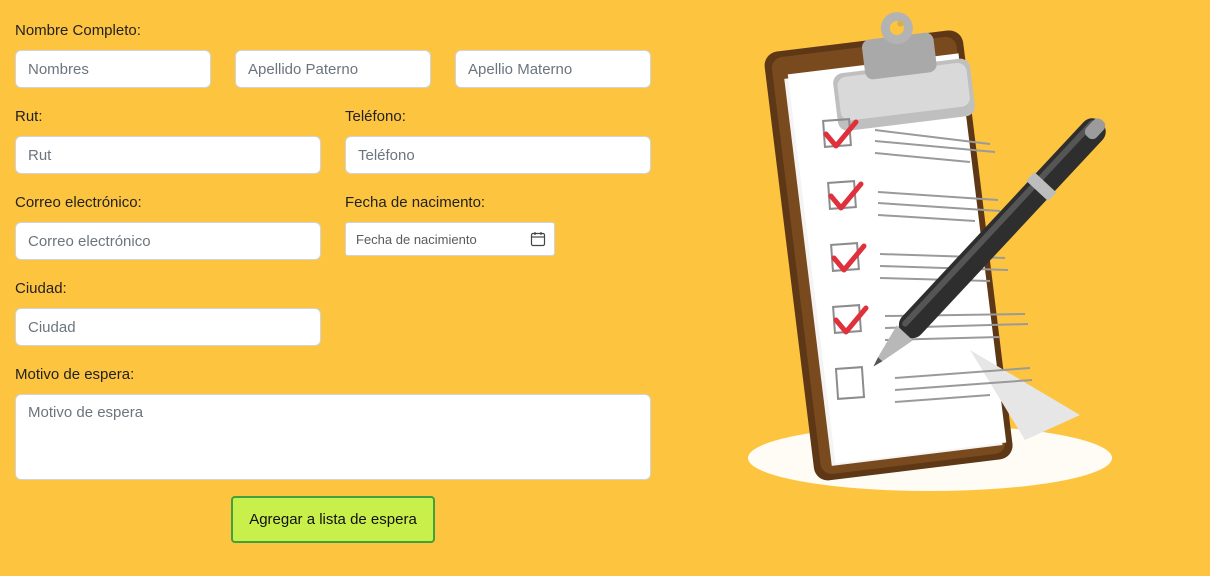 This screenshot has height=576, width=1210. I want to click on motivo-textarea, so click(333, 437).